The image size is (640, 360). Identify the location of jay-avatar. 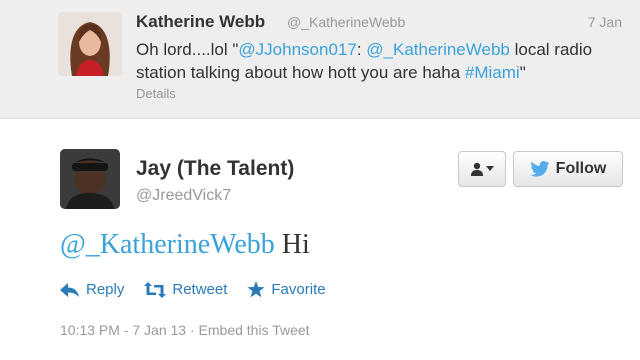
(90, 179).